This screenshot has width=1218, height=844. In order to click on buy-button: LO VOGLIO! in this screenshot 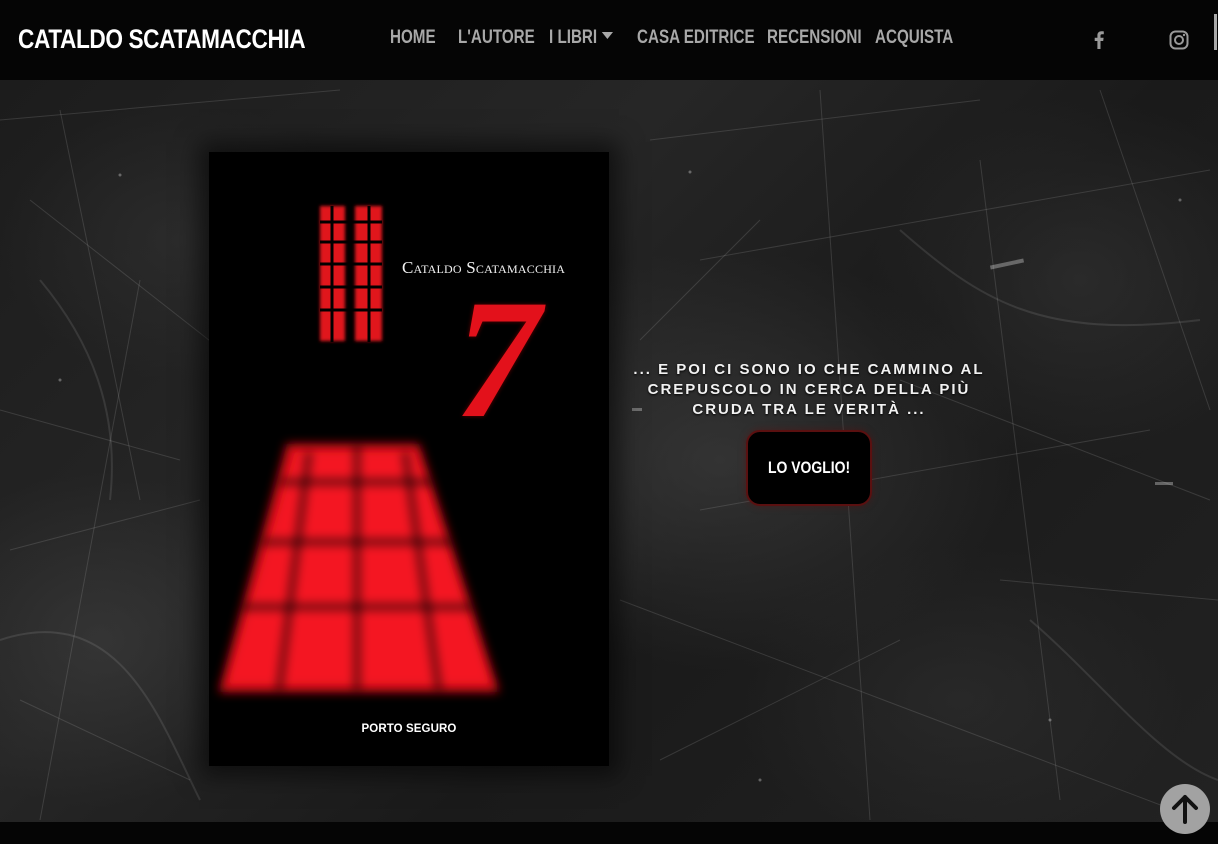, I will do `click(809, 468)`.